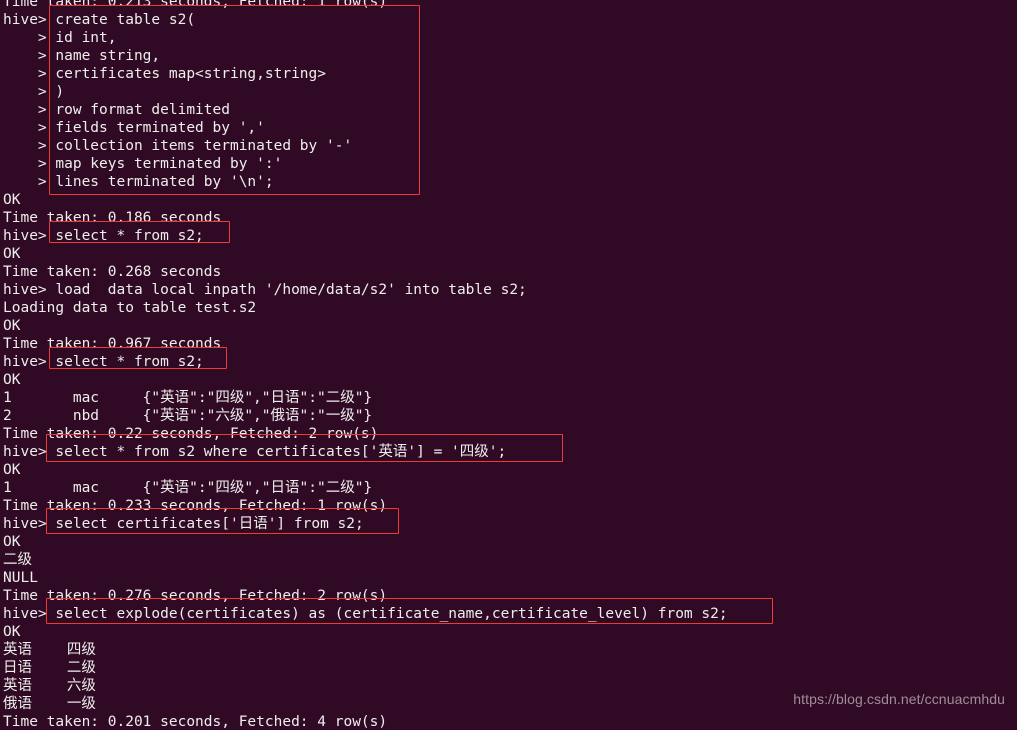  What do you see at coordinates (112, 218) in the screenshot?
I see `terminal-line: Time taken: 0.186 seconds` at bounding box center [112, 218].